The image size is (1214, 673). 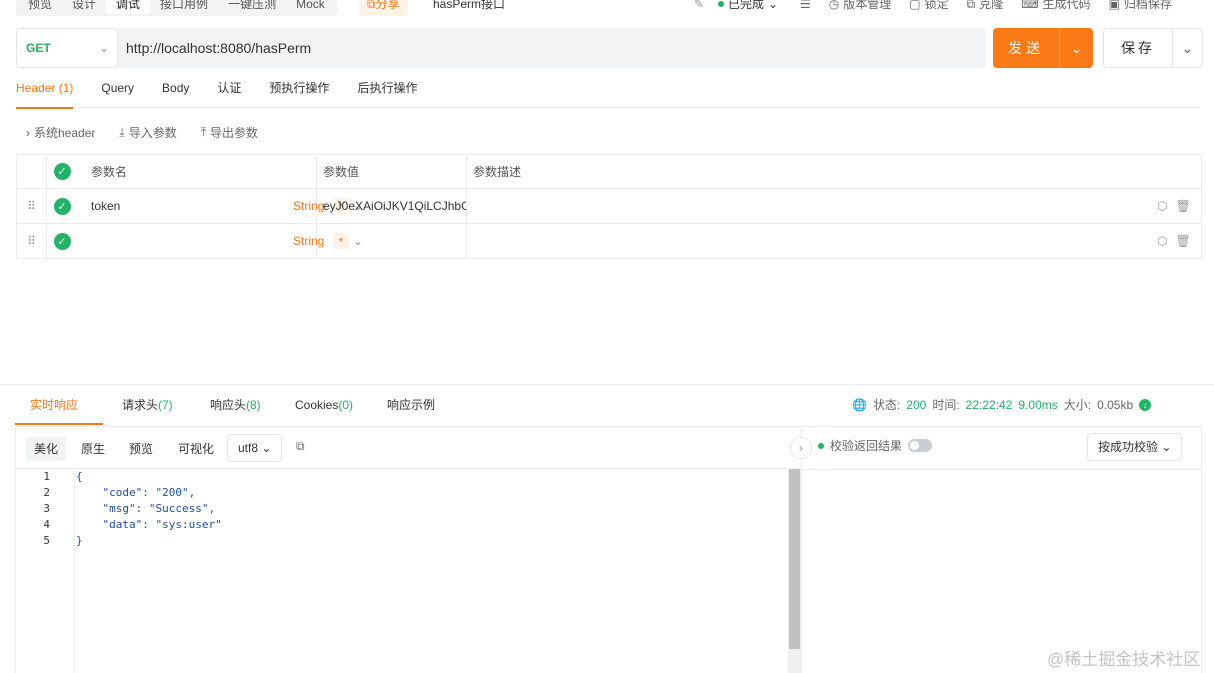 I want to click on response-size: 0.05kb, so click(x=1115, y=405).